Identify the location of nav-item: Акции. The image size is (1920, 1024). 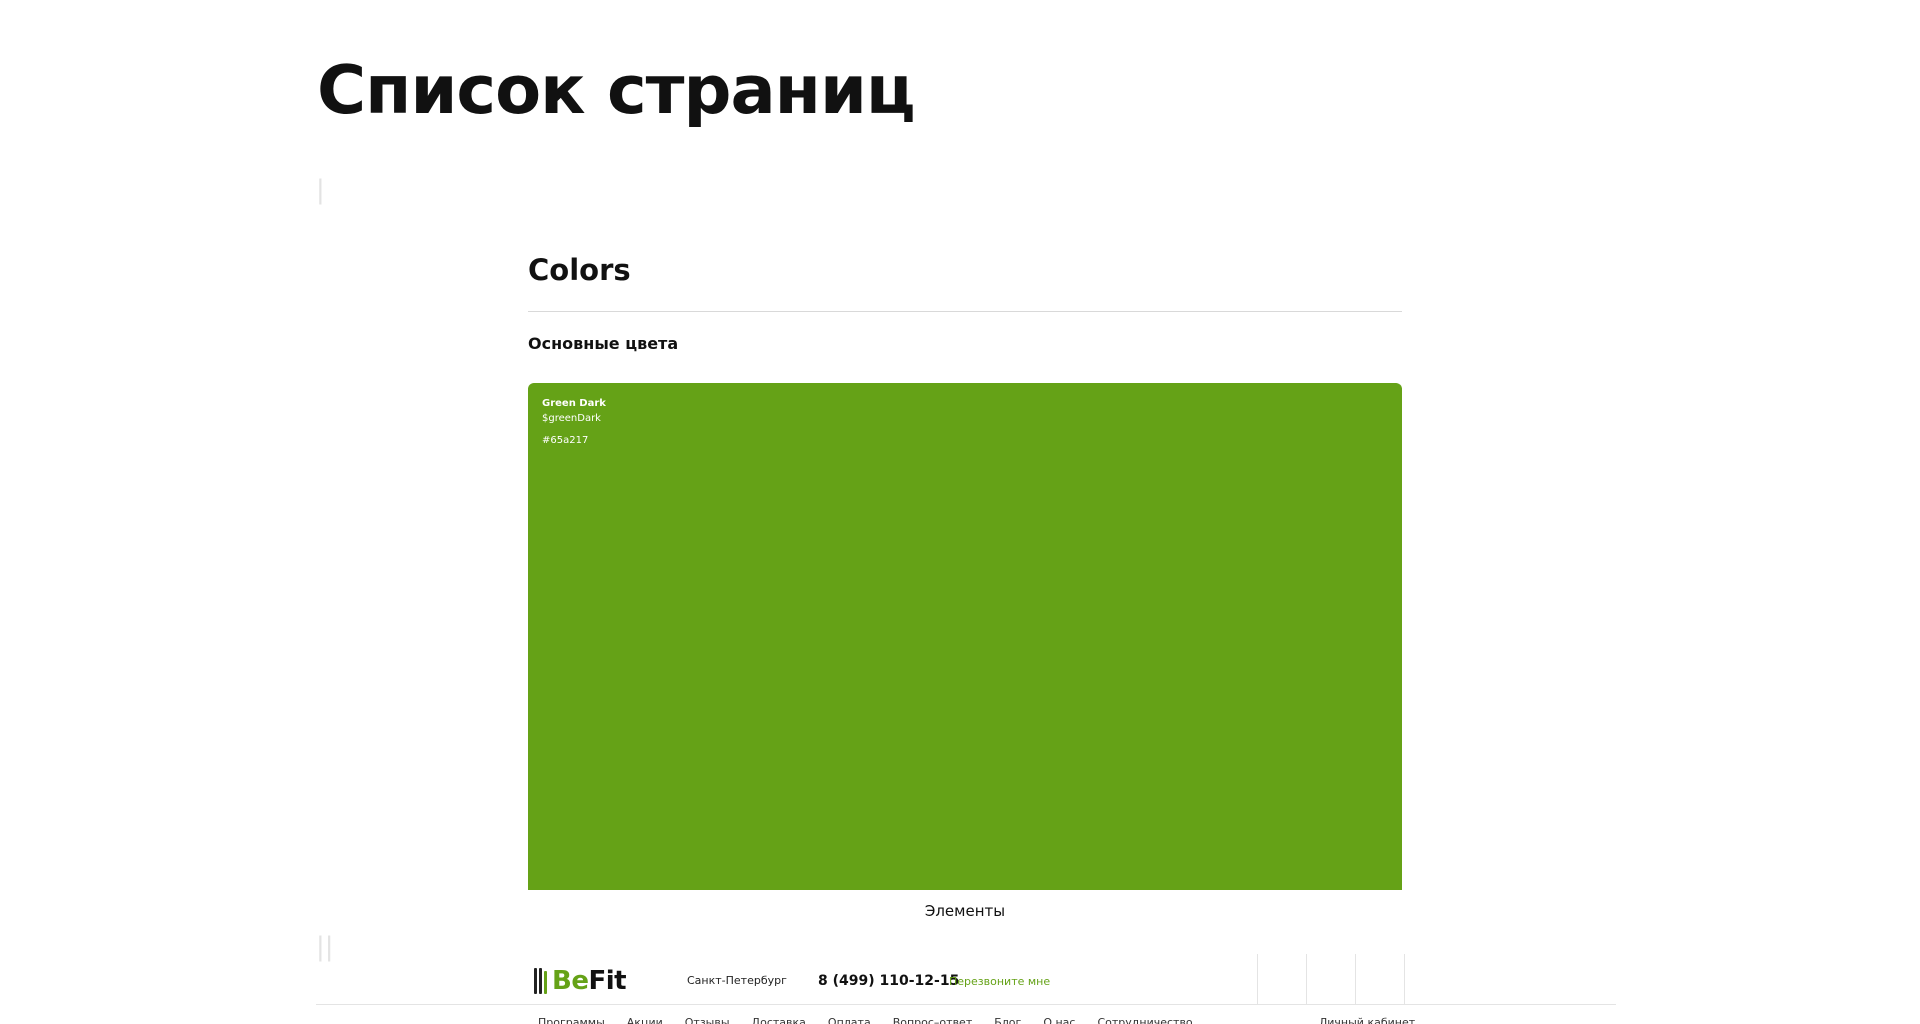
(645, 1020).